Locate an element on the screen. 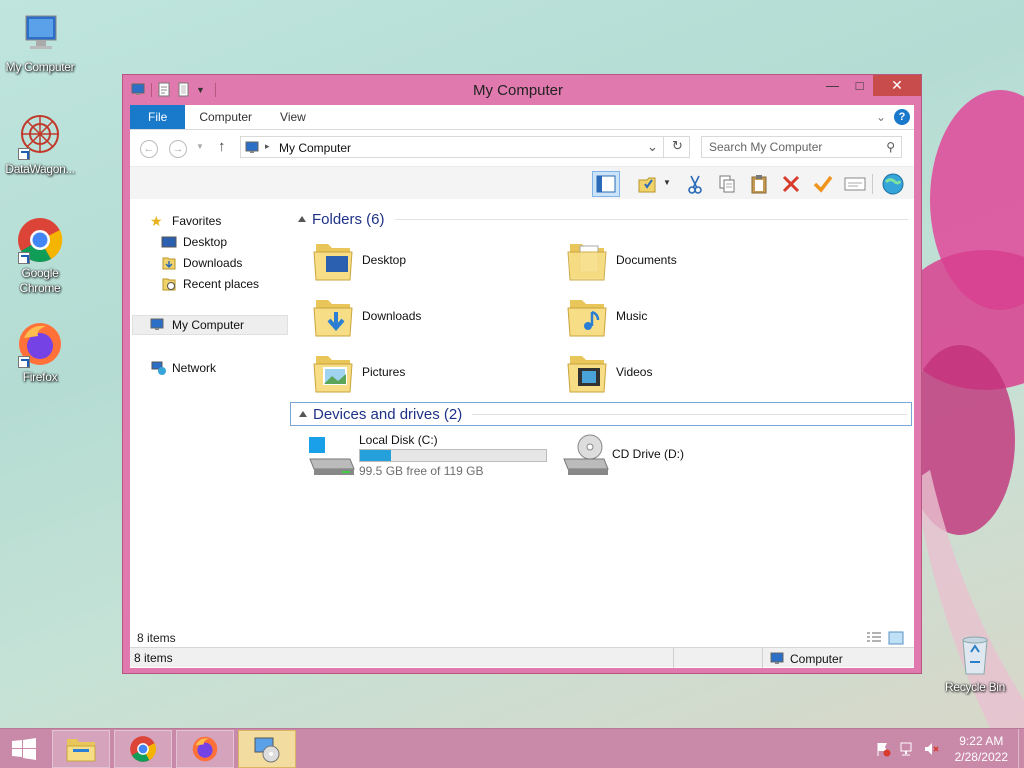 This screenshot has width=1024, height=768. desktop-icon-firefox: Firefox is located at coordinates (40, 352).